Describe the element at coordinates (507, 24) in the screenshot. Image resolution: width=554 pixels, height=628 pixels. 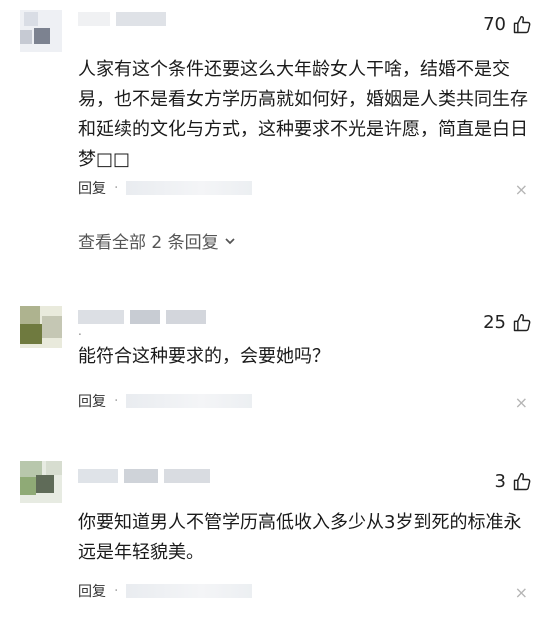
I see `like-count-group: 70` at that location.